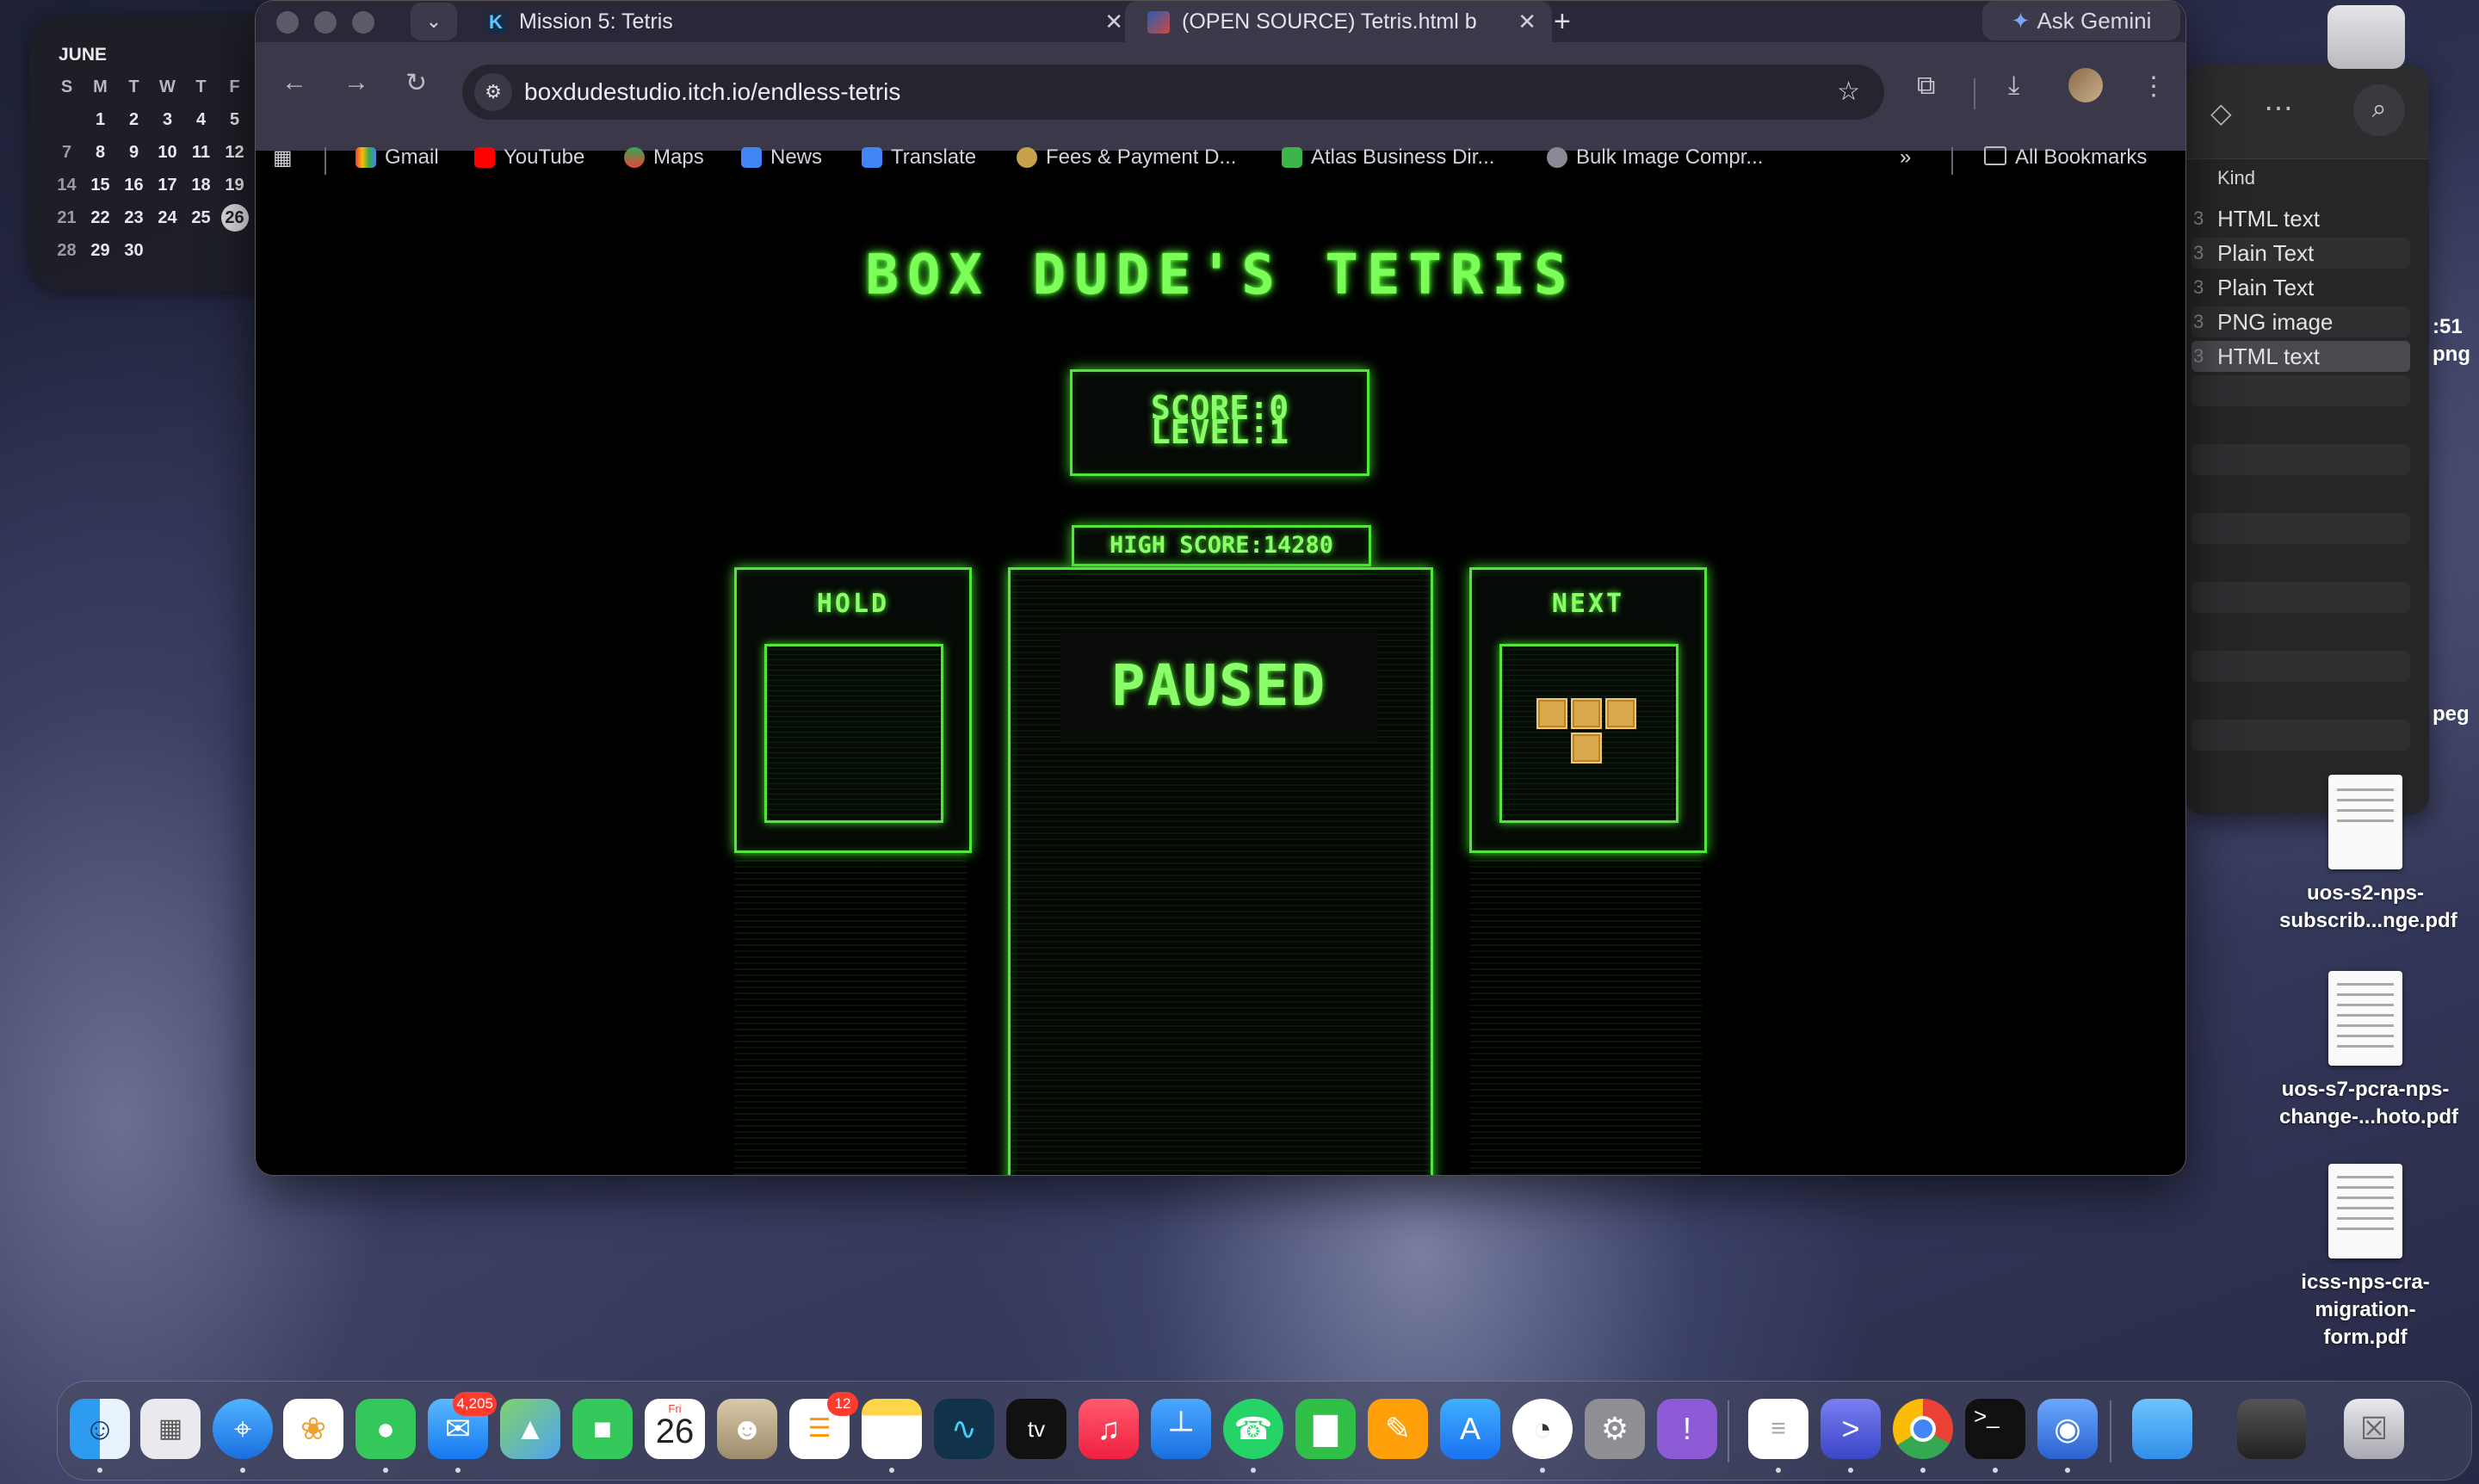 The image size is (2479, 1484). Describe the element at coordinates (2379, 110) in the screenshot. I see `search-icon: ⌕` at that location.